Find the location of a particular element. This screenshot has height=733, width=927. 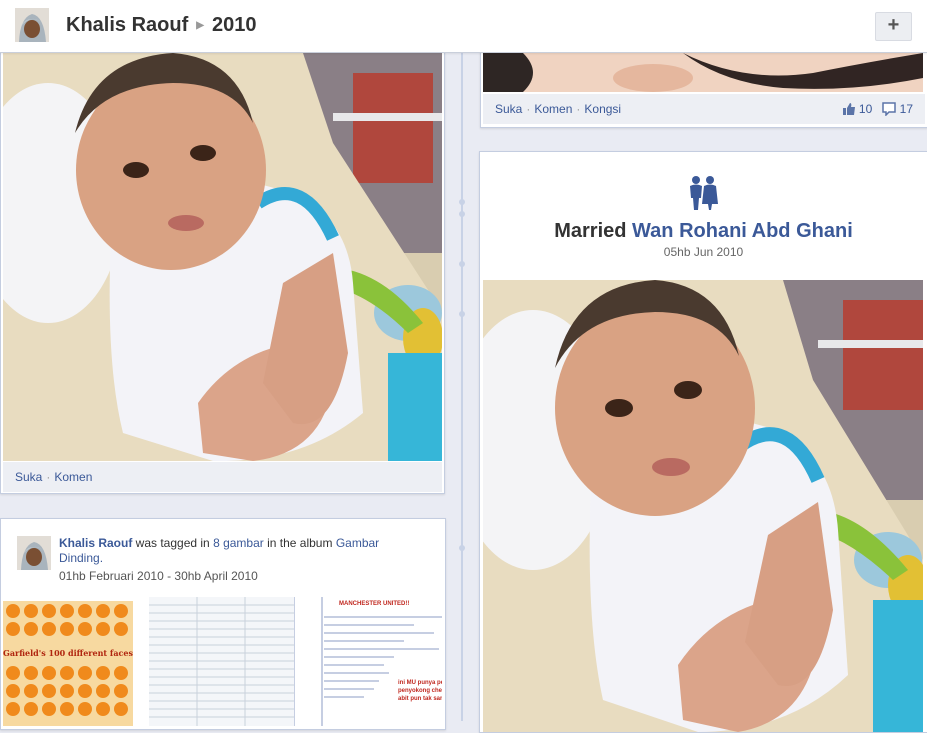

breadcrumb: Khalis Raouf ▶ 2010 is located at coordinates (161, 25).